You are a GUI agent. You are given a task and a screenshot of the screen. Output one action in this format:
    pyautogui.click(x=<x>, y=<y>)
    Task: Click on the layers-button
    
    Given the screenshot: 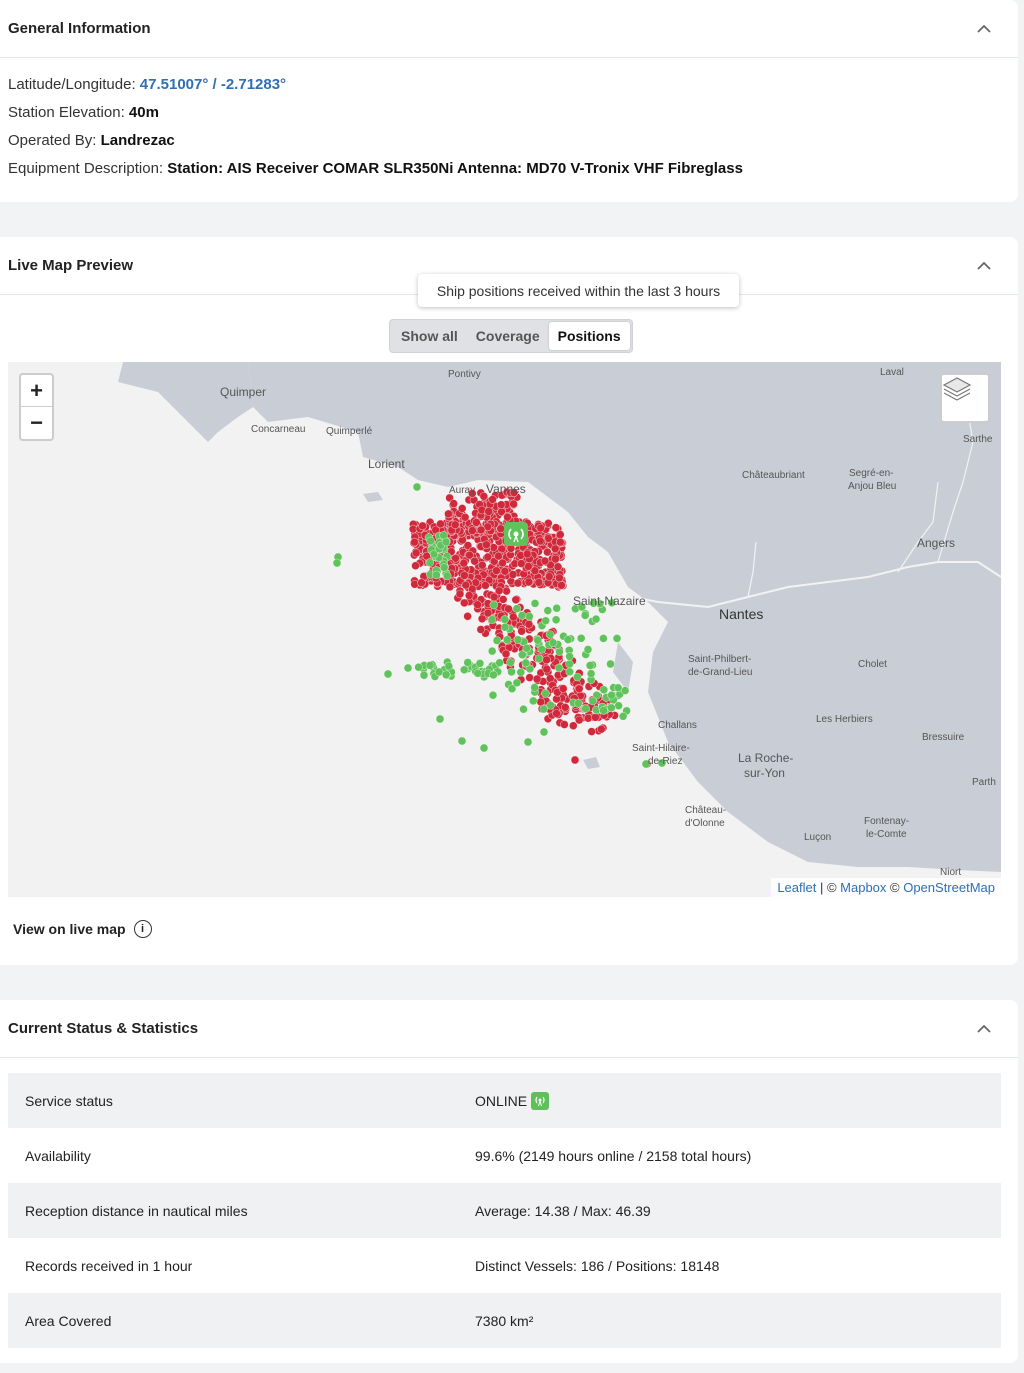 What is the action you would take?
    pyautogui.click(x=965, y=398)
    